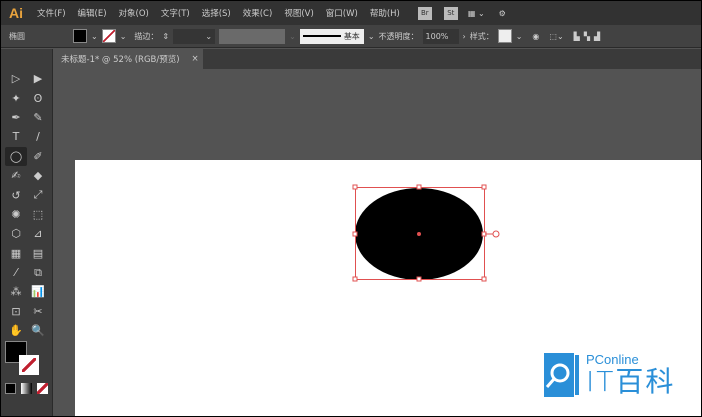  I want to click on watermark: PConline IT百科, so click(609, 374).